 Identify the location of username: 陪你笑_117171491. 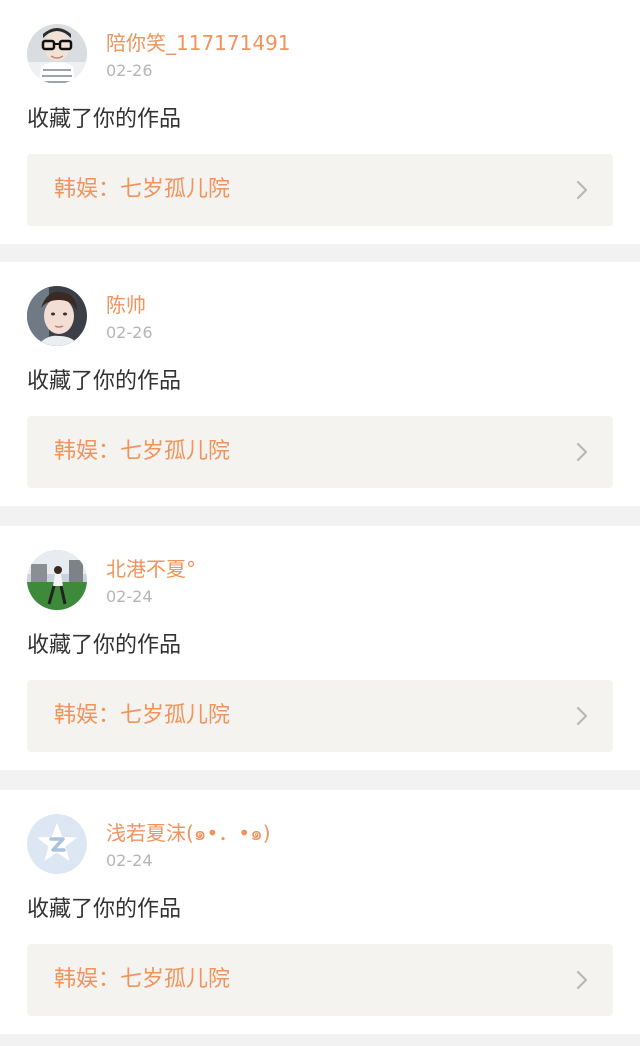
(198, 43).